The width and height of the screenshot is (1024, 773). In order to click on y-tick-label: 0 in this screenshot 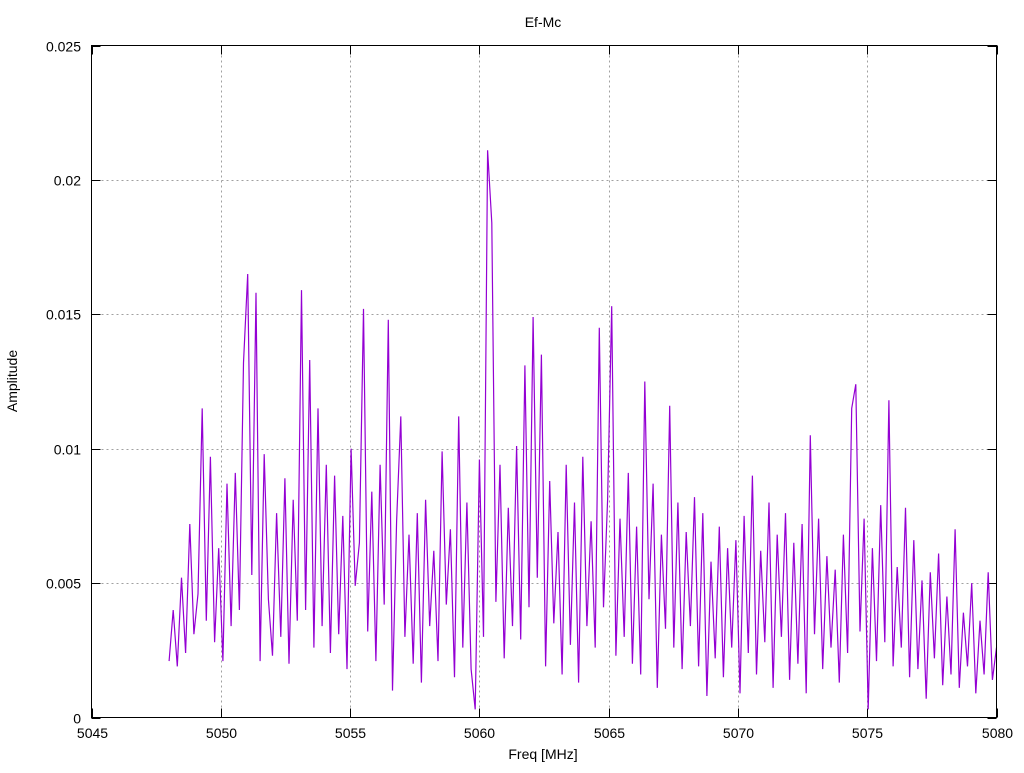, I will do `click(77, 719)`.